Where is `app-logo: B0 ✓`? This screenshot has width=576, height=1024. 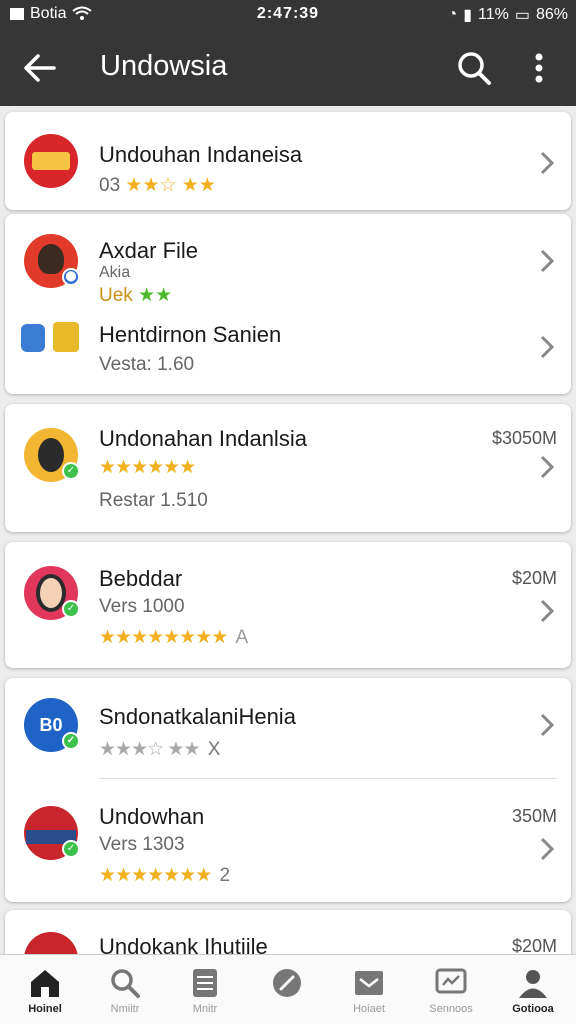 app-logo: B0 ✓ is located at coordinates (52, 725).